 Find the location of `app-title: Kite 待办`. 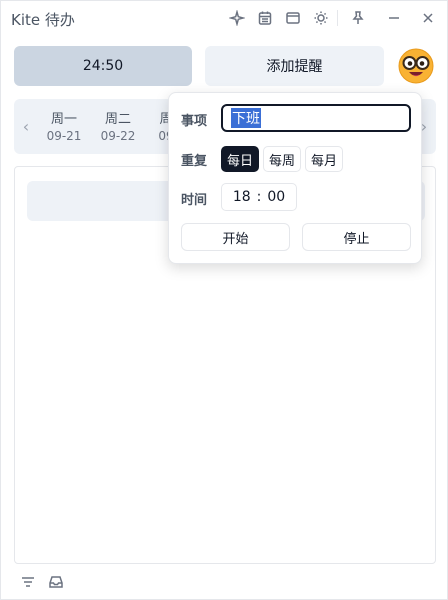

app-title: Kite 待办 is located at coordinates (43, 20).